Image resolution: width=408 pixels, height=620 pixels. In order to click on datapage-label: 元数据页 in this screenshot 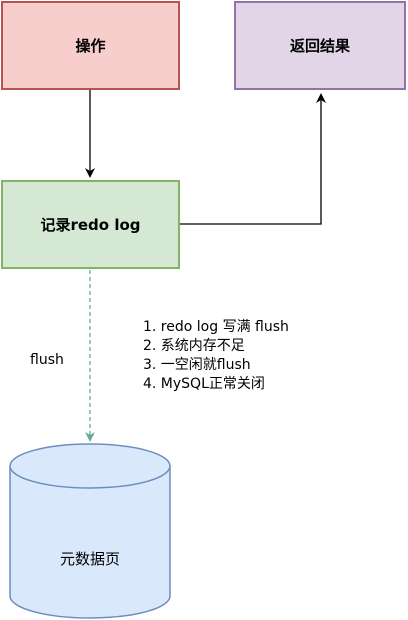, I will do `click(89, 559)`.